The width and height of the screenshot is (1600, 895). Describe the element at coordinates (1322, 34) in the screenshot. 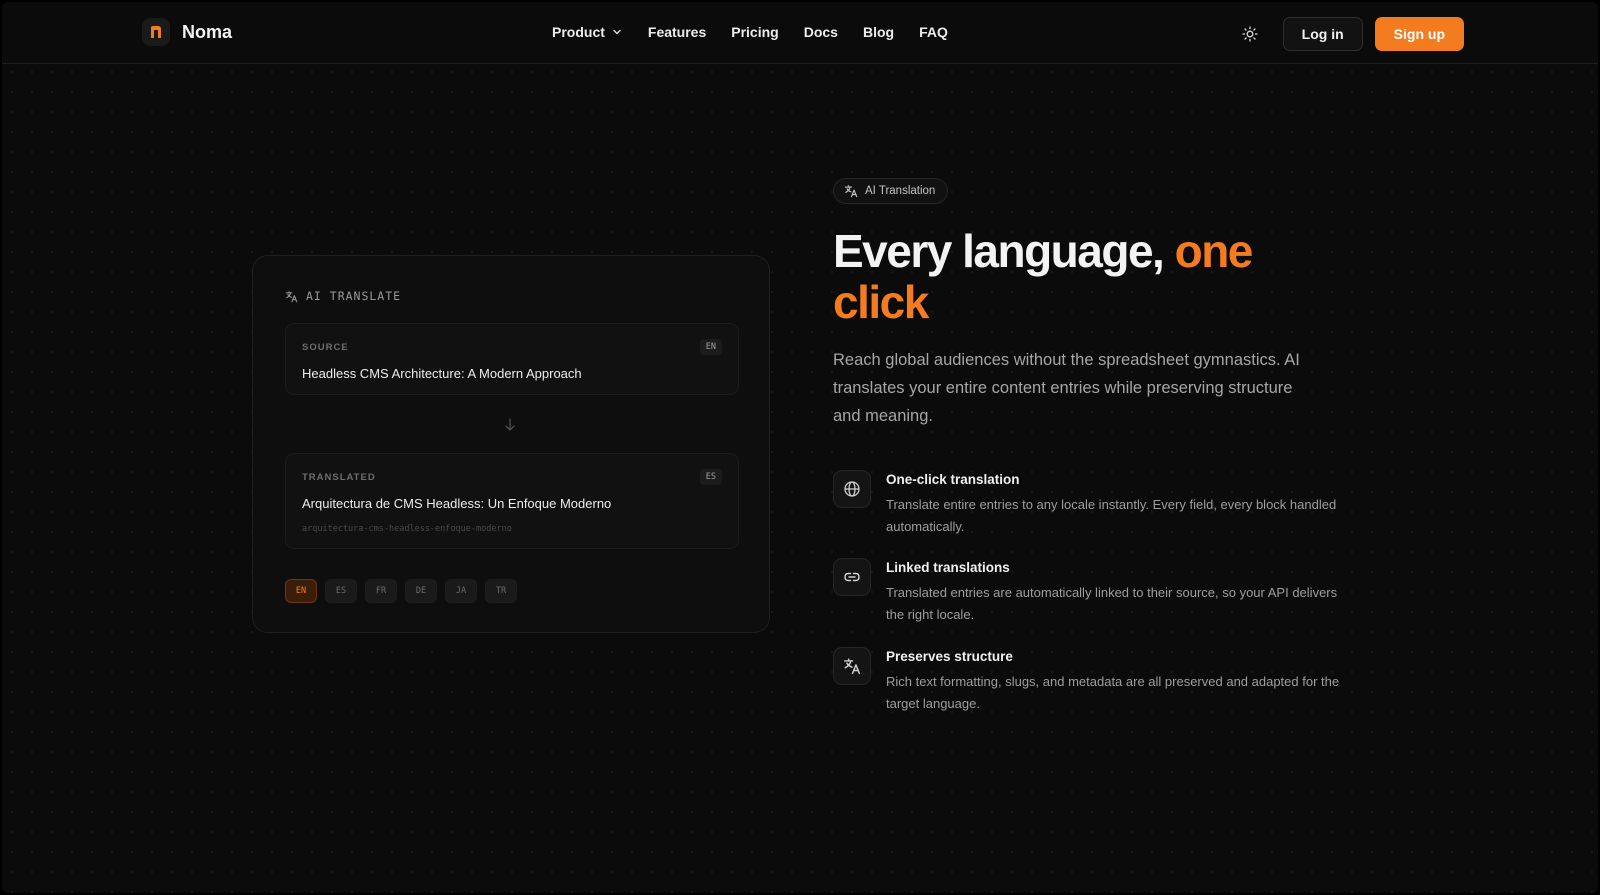

I see `login-button: Log in` at that location.